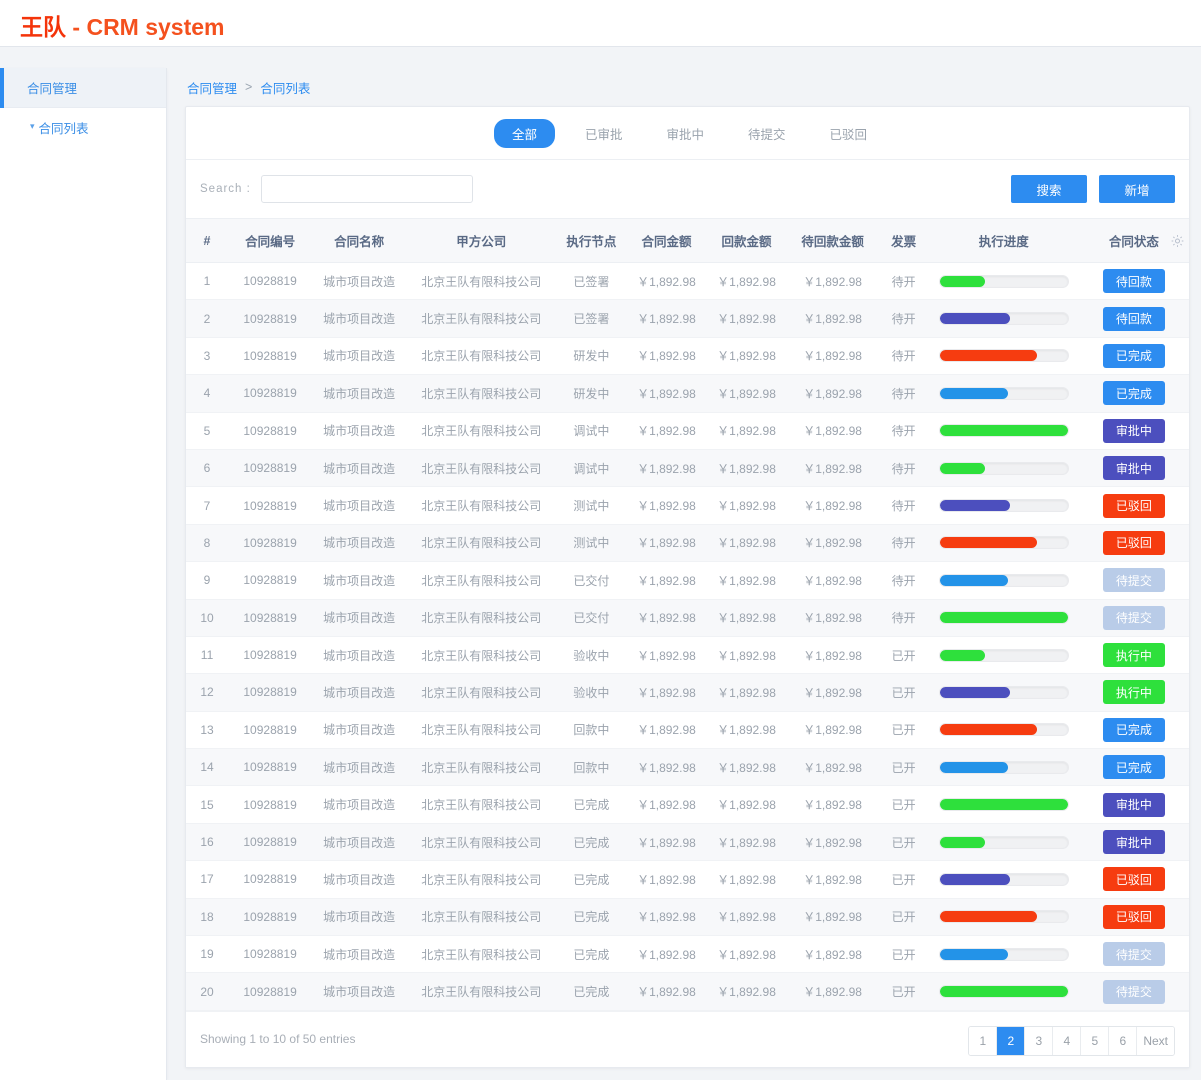  Describe the element at coordinates (1137, 189) in the screenshot. I see `add-new-button: 新增` at that location.